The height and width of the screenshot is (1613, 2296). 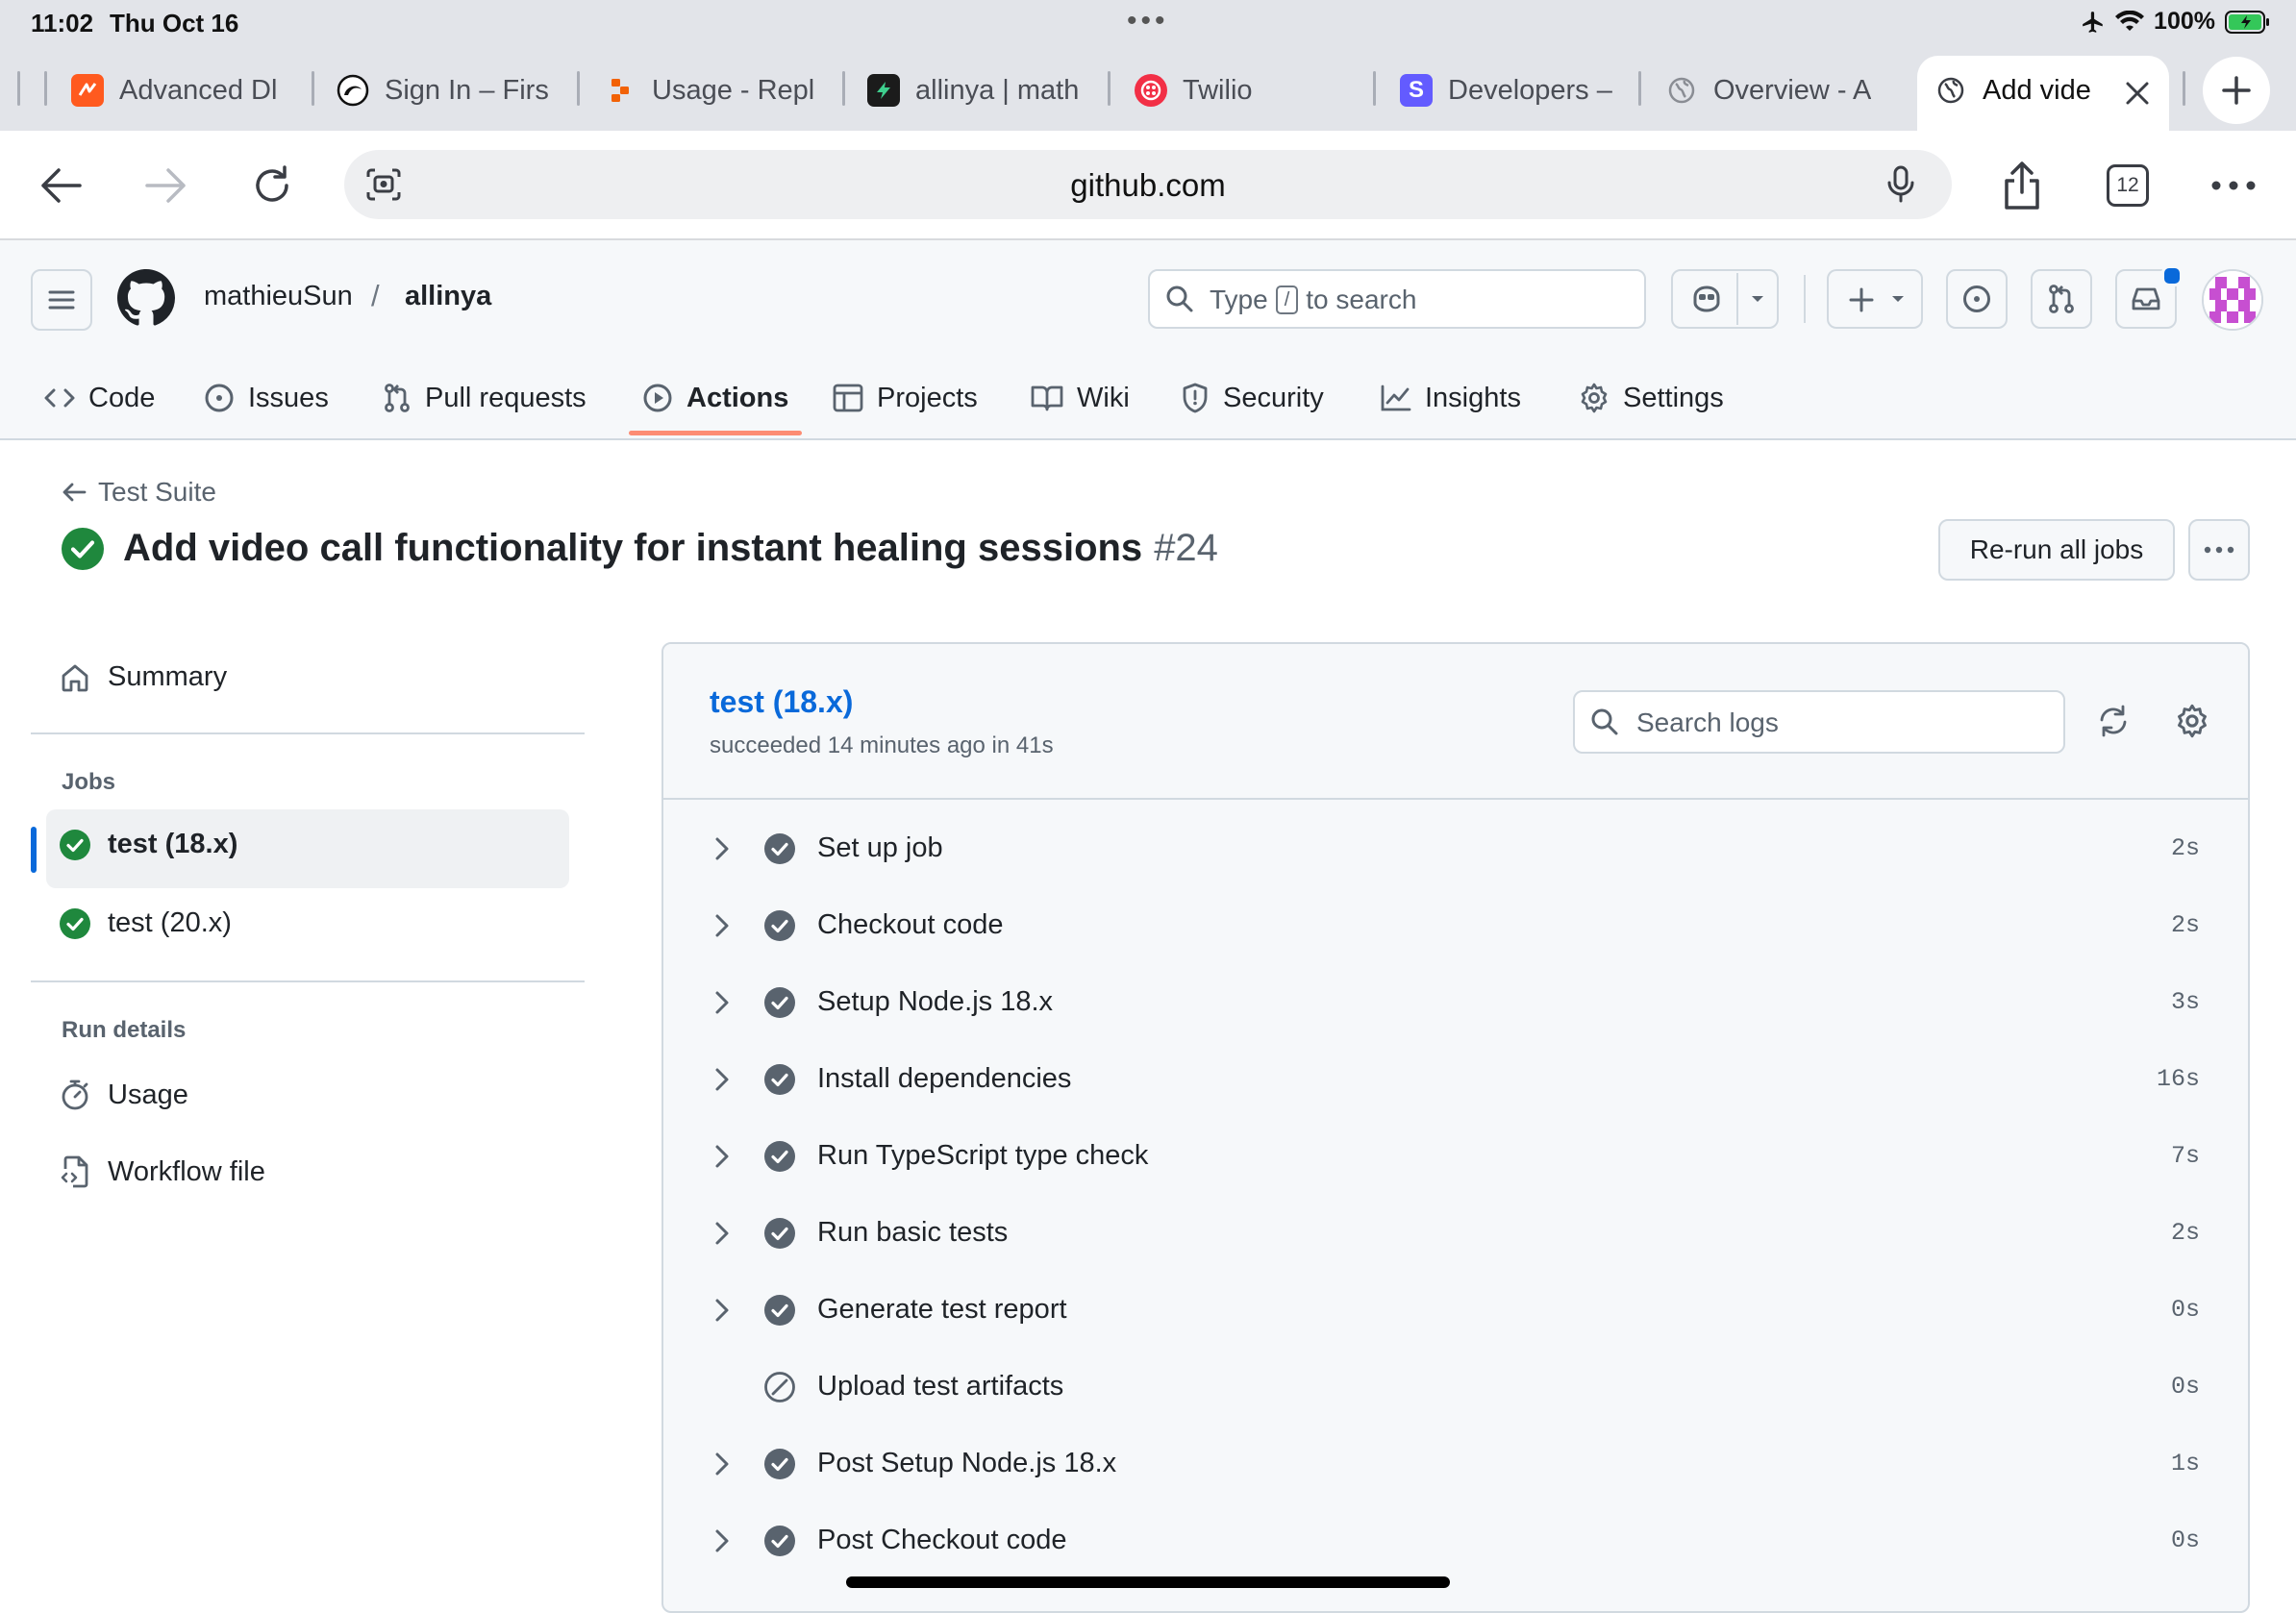 What do you see at coordinates (942, 1309) in the screenshot?
I see `step-name: Generate test report` at bounding box center [942, 1309].